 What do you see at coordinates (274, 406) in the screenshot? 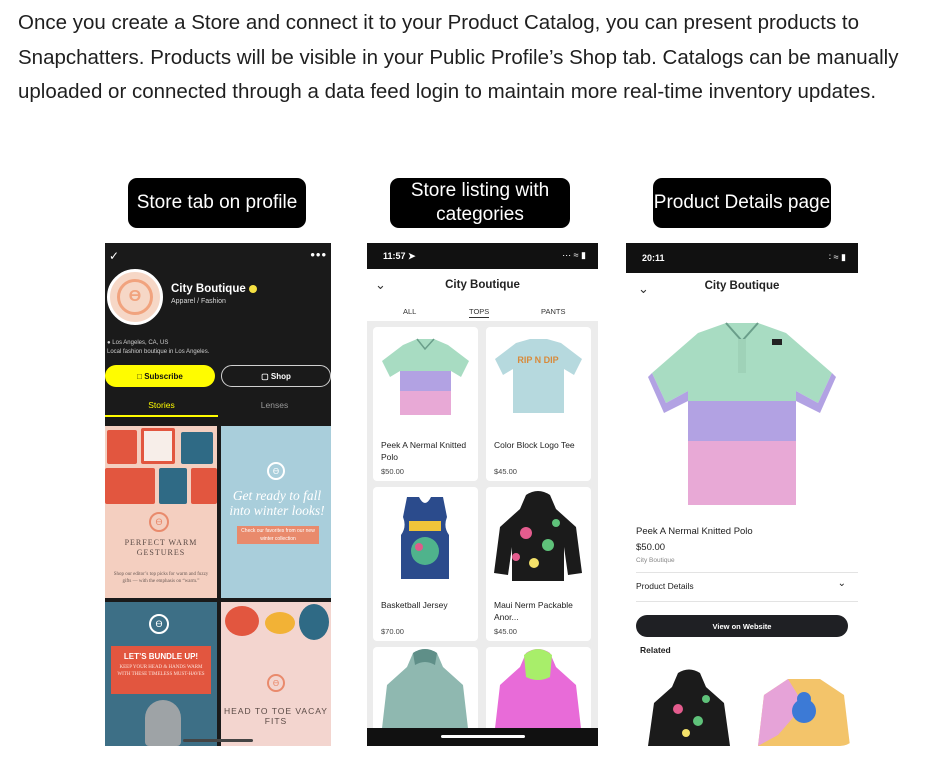
I see `tab-lenses: Lenses` at bounding box center [274, 406].